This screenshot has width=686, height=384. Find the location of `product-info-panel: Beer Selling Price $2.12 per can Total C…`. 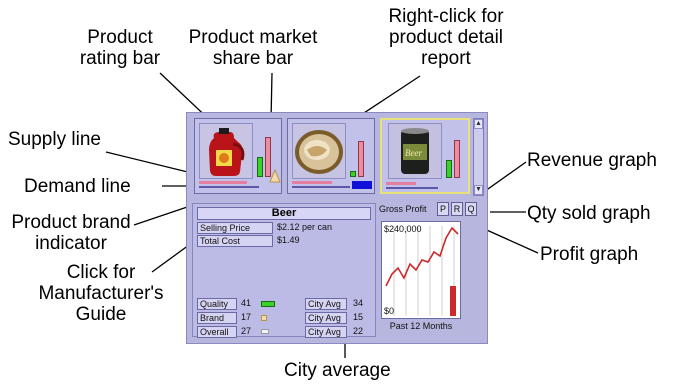

product-info-panel: Beer Selling Price $2.12 per can Total C… is located at coordinates (284, 270).